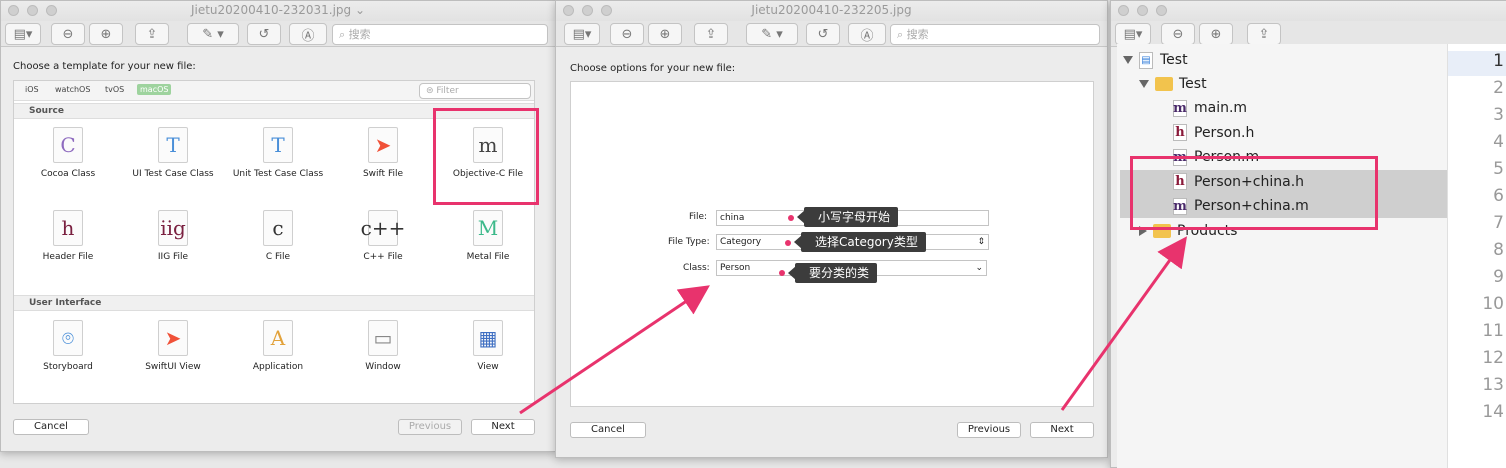 The width and height of the screenshot is (1506, 468). I want to click on template-label: Unit Test Case Class, so click(278, 174).